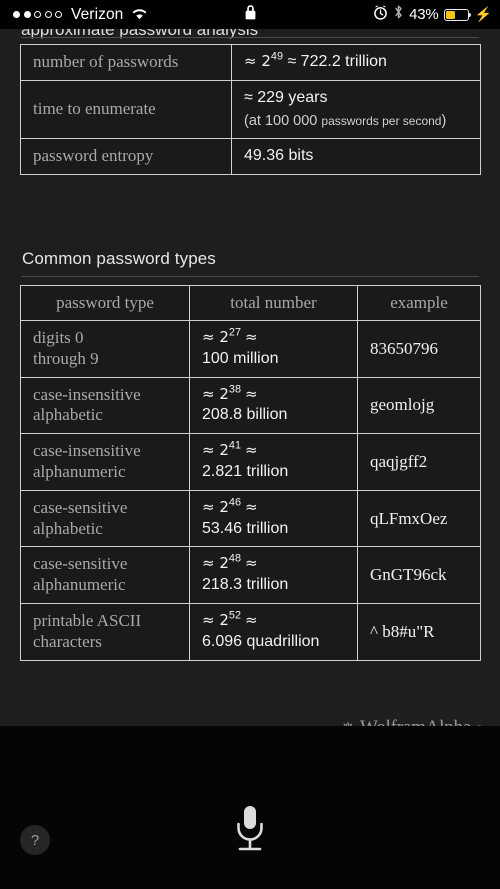  I want to click on wolframalpha-wordmark: WolframAlpha, so click(415, 721).